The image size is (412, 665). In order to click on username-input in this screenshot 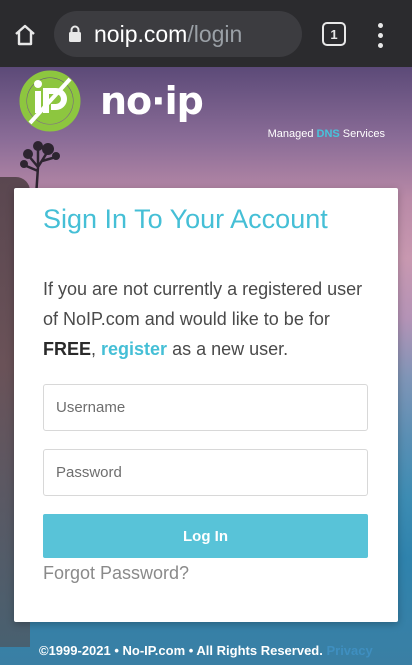, I will do `click(205, 407)`.